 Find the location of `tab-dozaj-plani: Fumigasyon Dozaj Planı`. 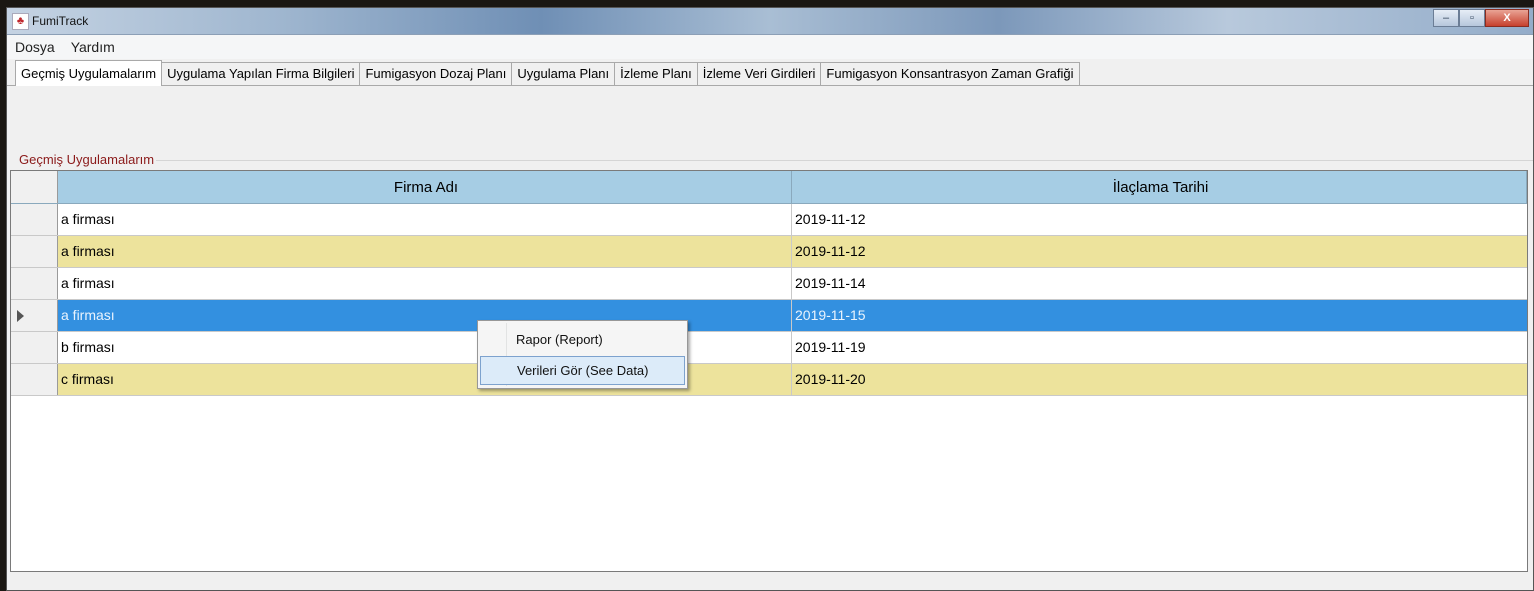

tab-dozaj-plani: Fumigasyon Dozaj Planı is located at coordinates (436, 73).